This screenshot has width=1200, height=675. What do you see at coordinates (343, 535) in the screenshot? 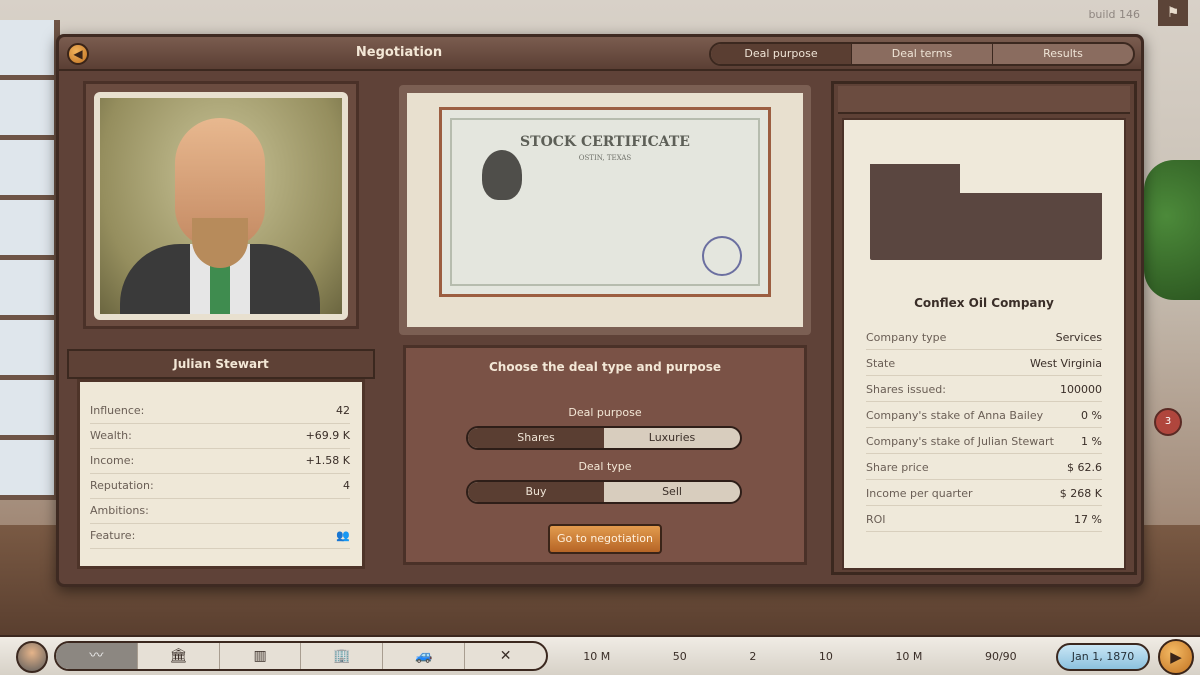
I see `feature-icon: 👥` at bounding box center [343, 535].